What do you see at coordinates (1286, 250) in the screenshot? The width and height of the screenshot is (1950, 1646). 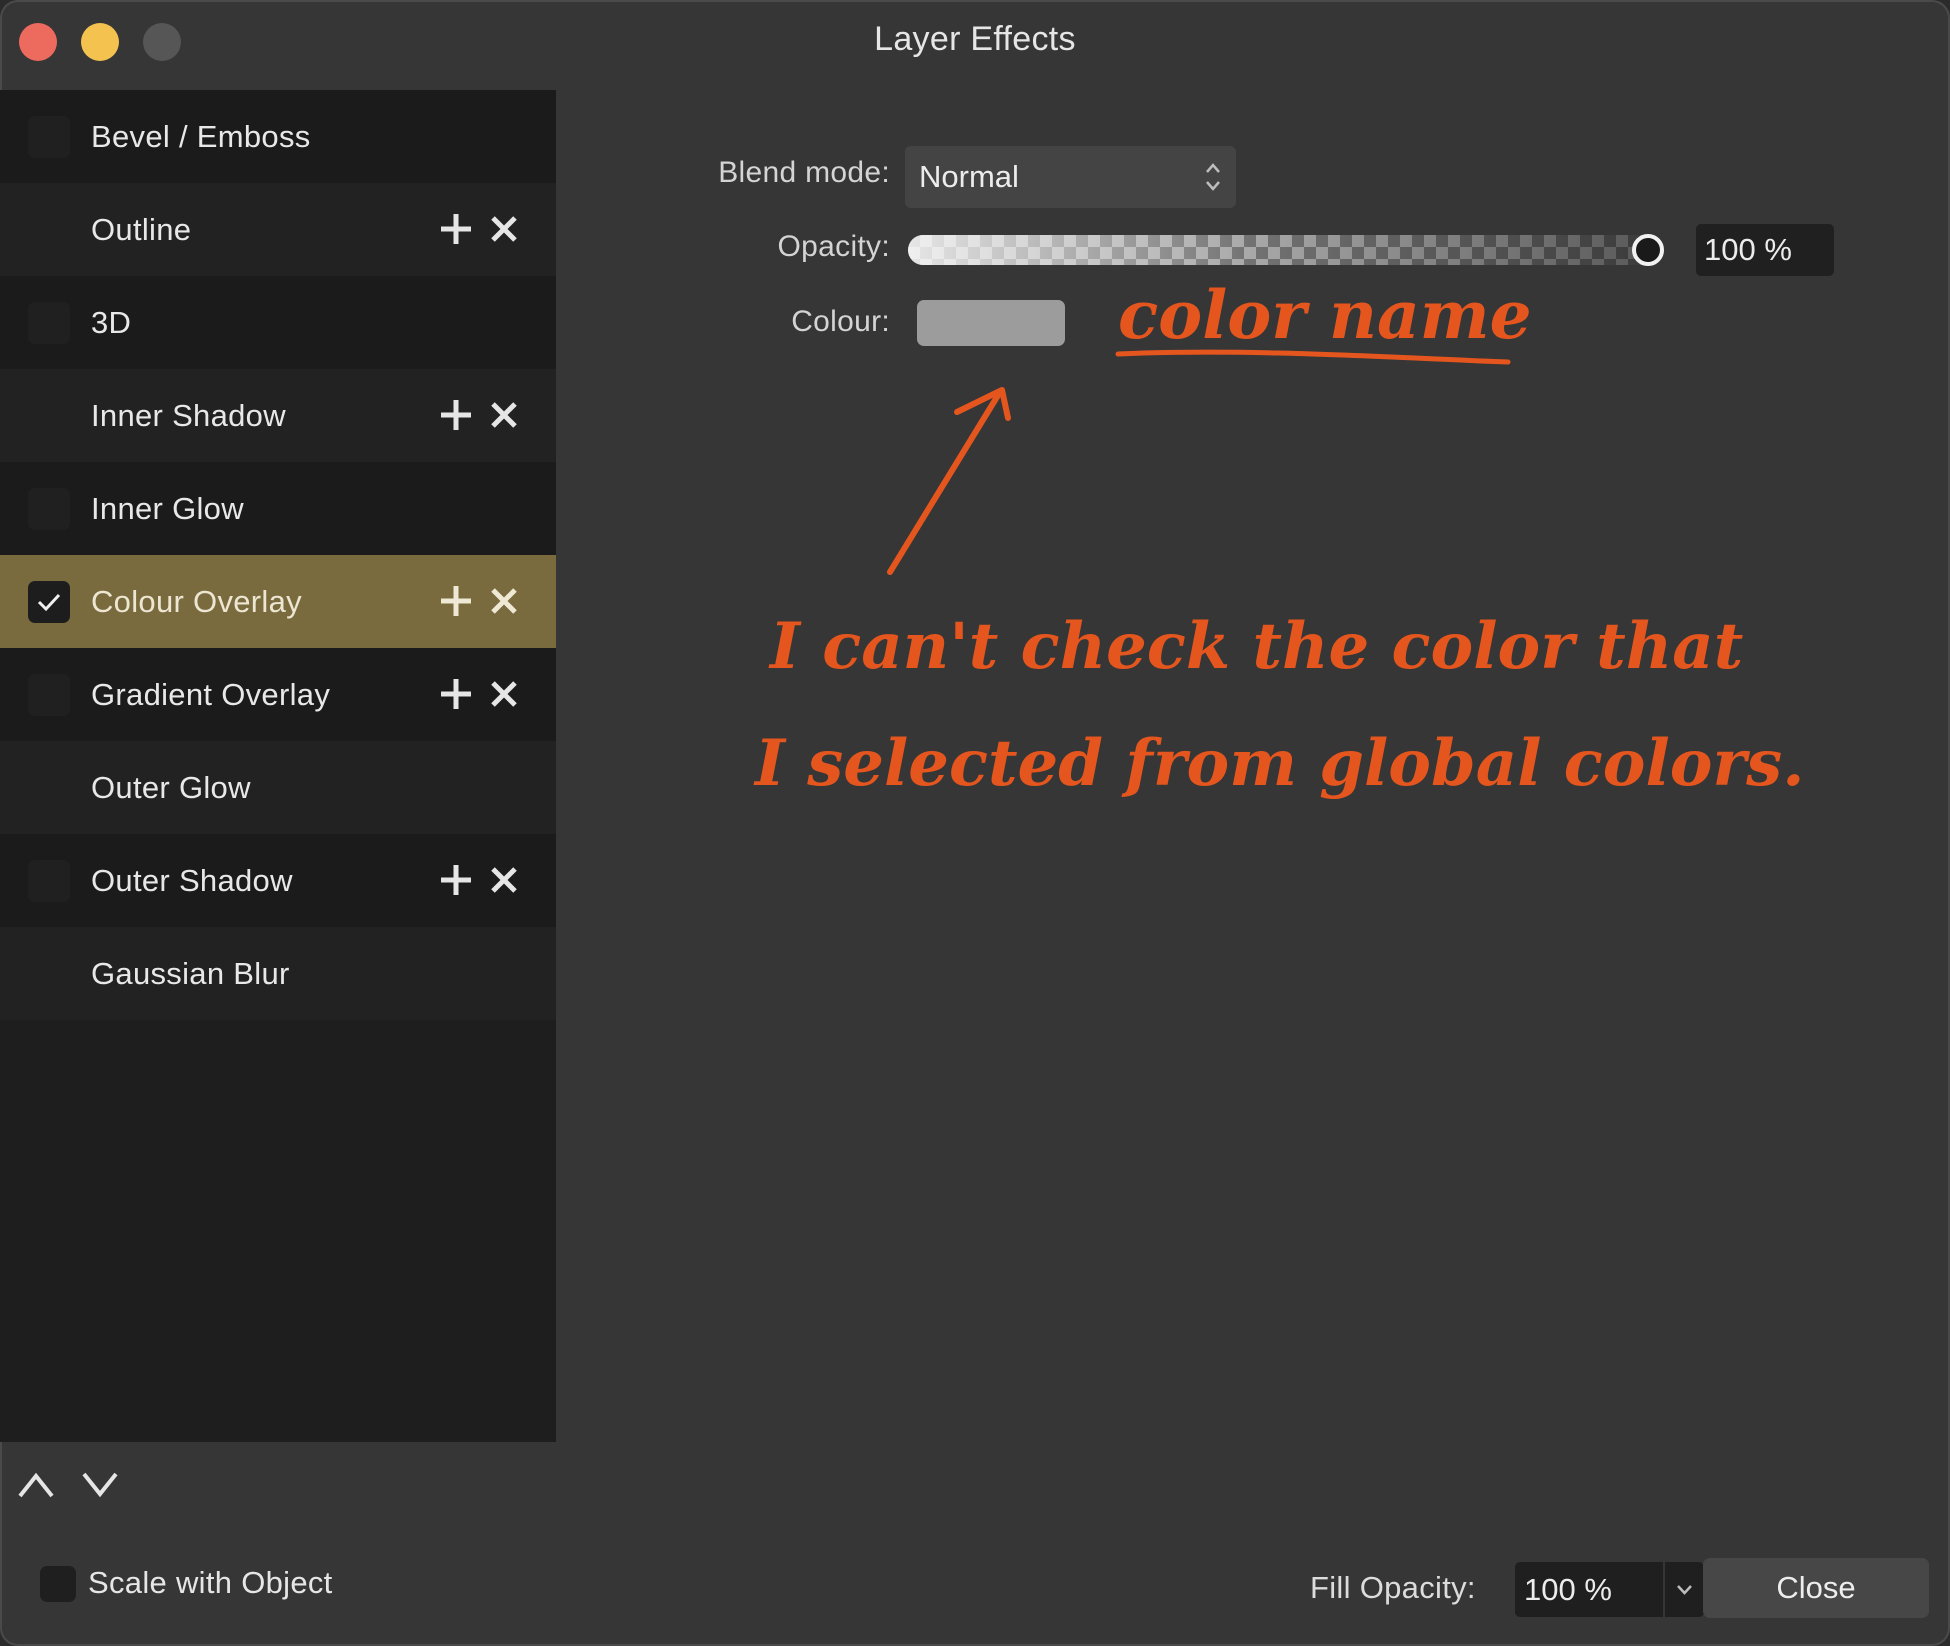 I see `opacity-slider` at bounding box center [1286, 250].